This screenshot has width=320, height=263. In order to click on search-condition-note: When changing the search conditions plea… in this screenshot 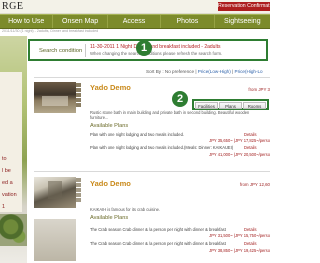, I will do `click(156, 53)`.